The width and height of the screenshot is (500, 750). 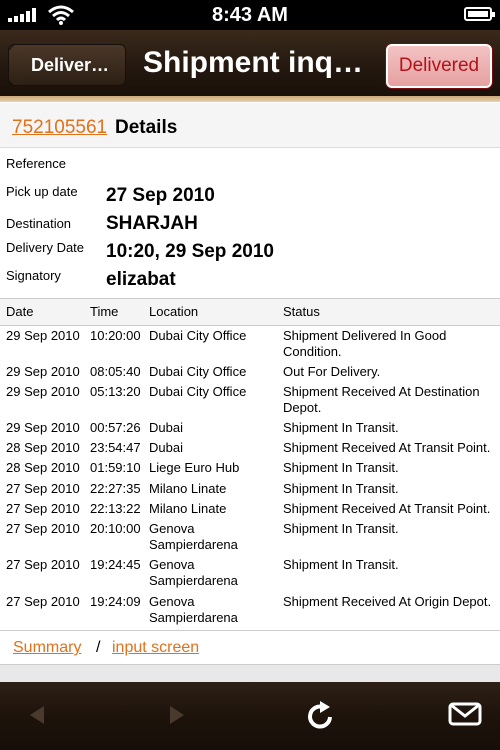 What do you see at coordinates (177, 715) in the screenshot?
I see `forward-arrow-icon` at bounding box center [177, 715].